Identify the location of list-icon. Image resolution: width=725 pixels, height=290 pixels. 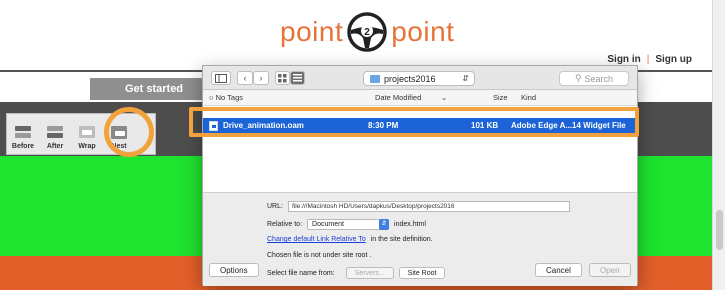
(297, 78).